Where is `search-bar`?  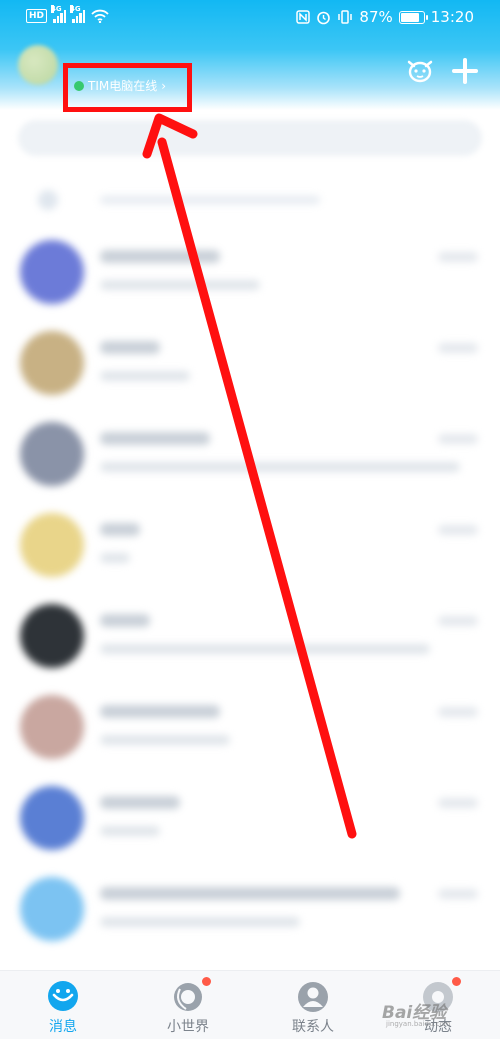
search-bar is located at coordinates (250, 138).